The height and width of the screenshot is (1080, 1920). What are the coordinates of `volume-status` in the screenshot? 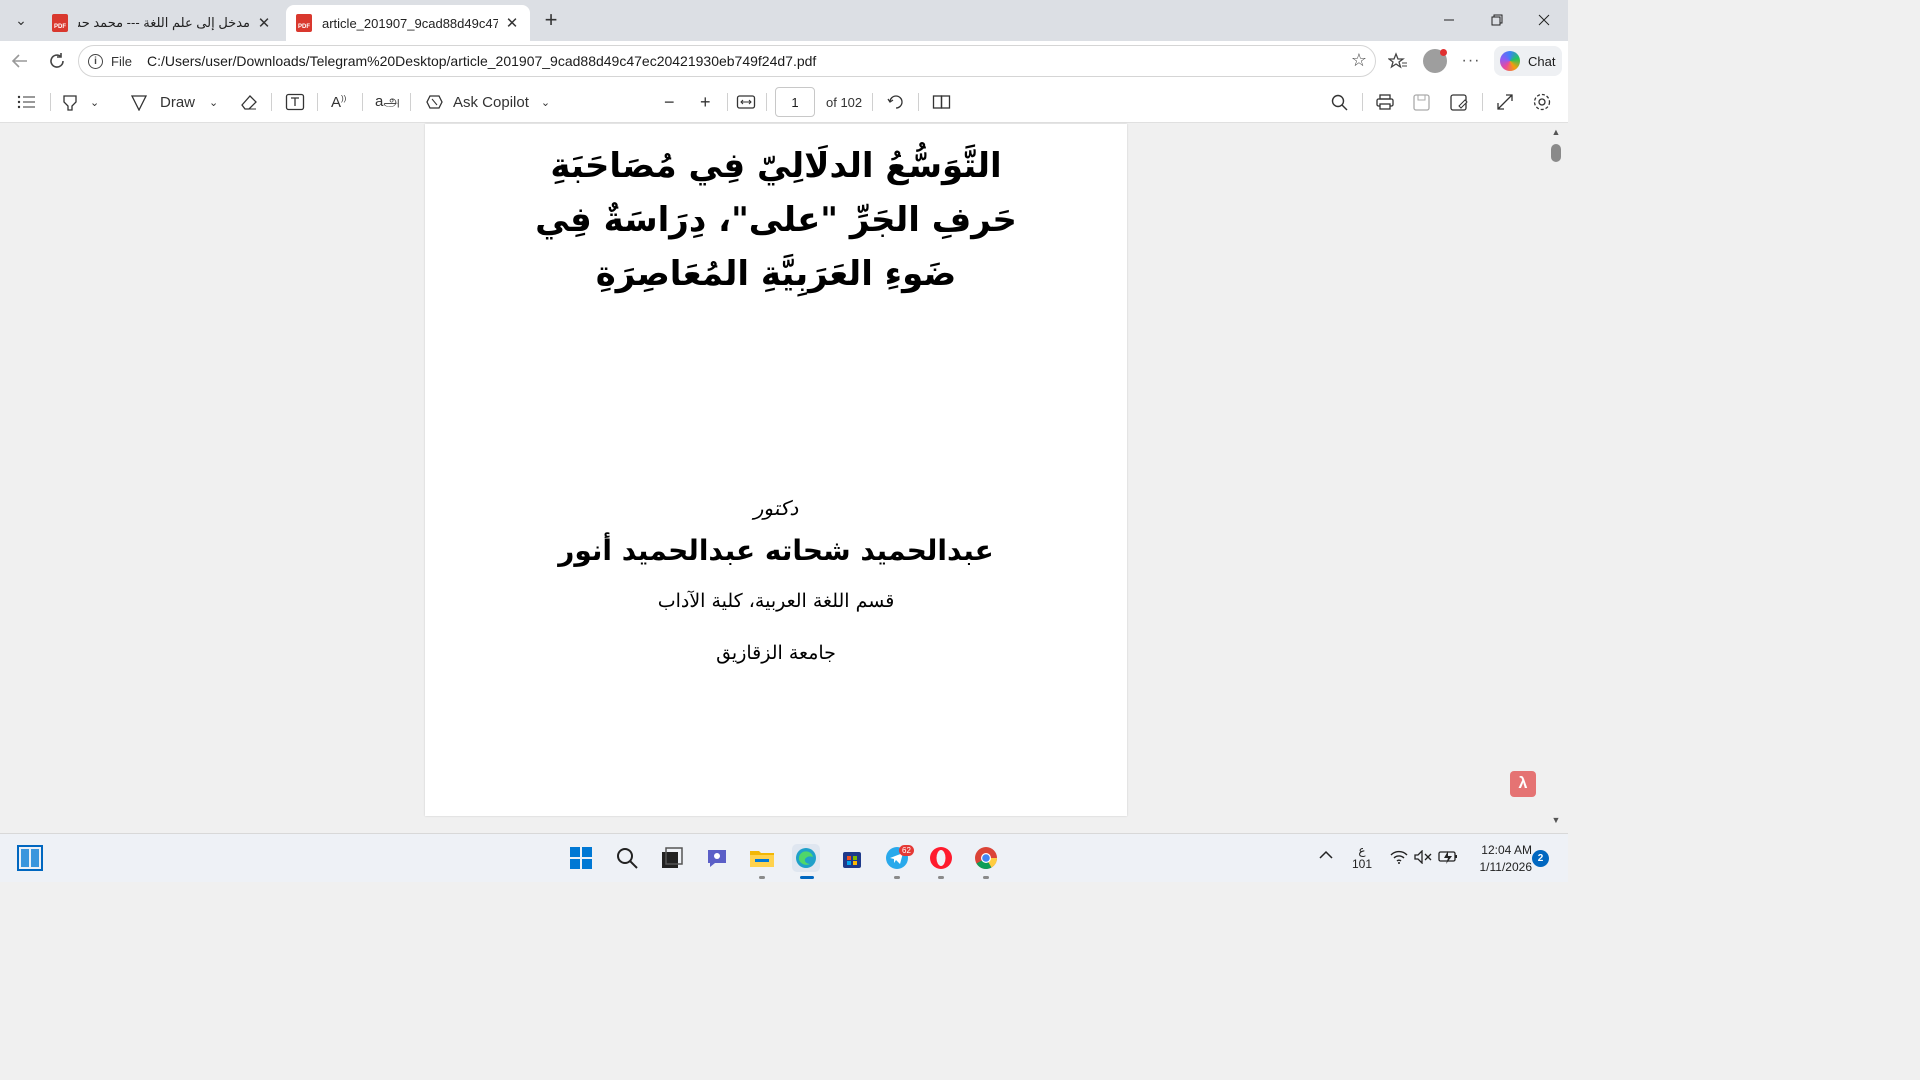 It's located at (1423, 858).